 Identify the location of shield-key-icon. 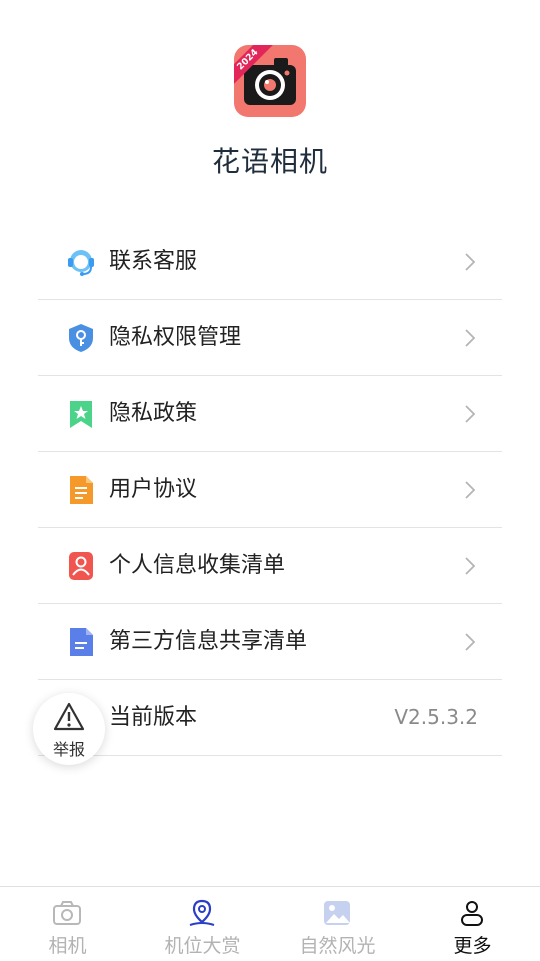
(81, 338).